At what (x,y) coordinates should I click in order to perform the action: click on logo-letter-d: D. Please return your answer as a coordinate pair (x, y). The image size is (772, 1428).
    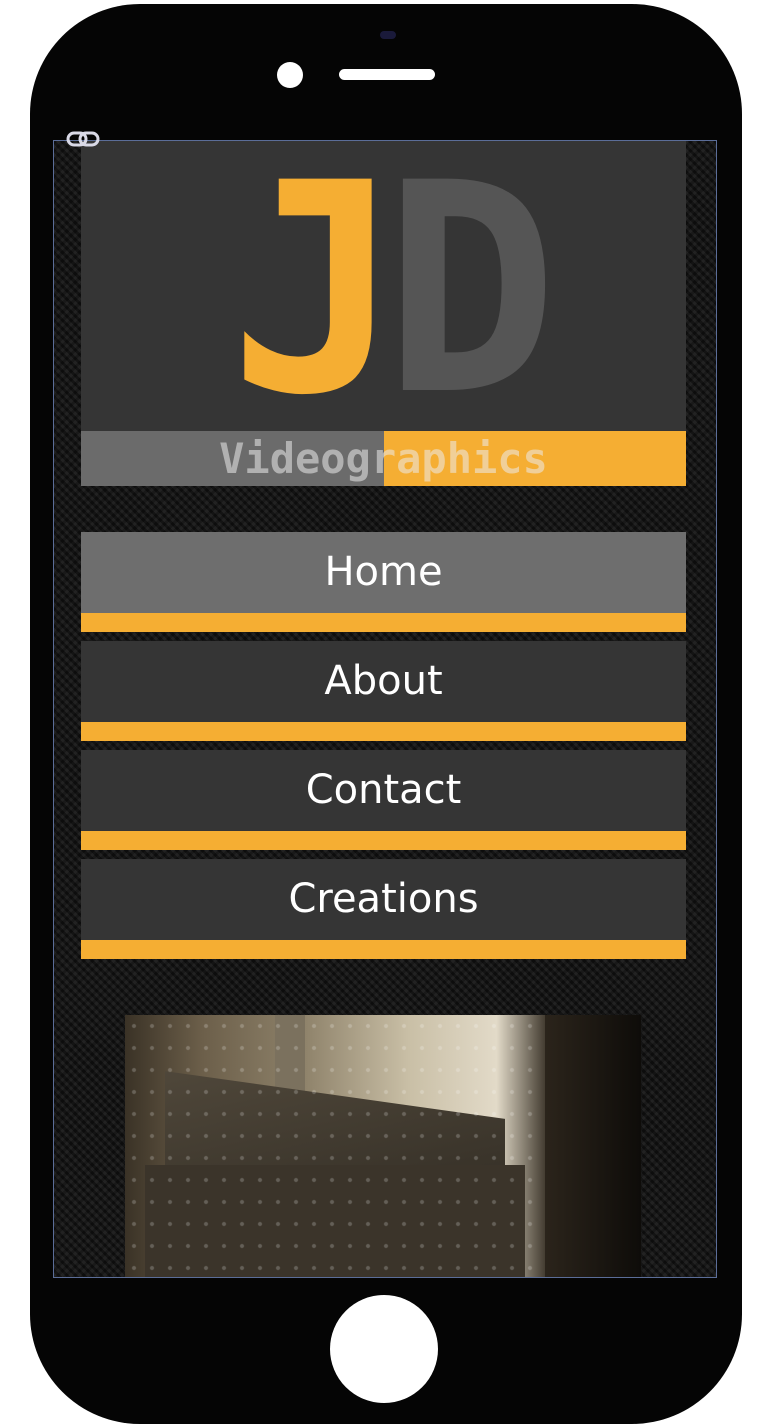
    Looking at the image, I should click on (471, 299).